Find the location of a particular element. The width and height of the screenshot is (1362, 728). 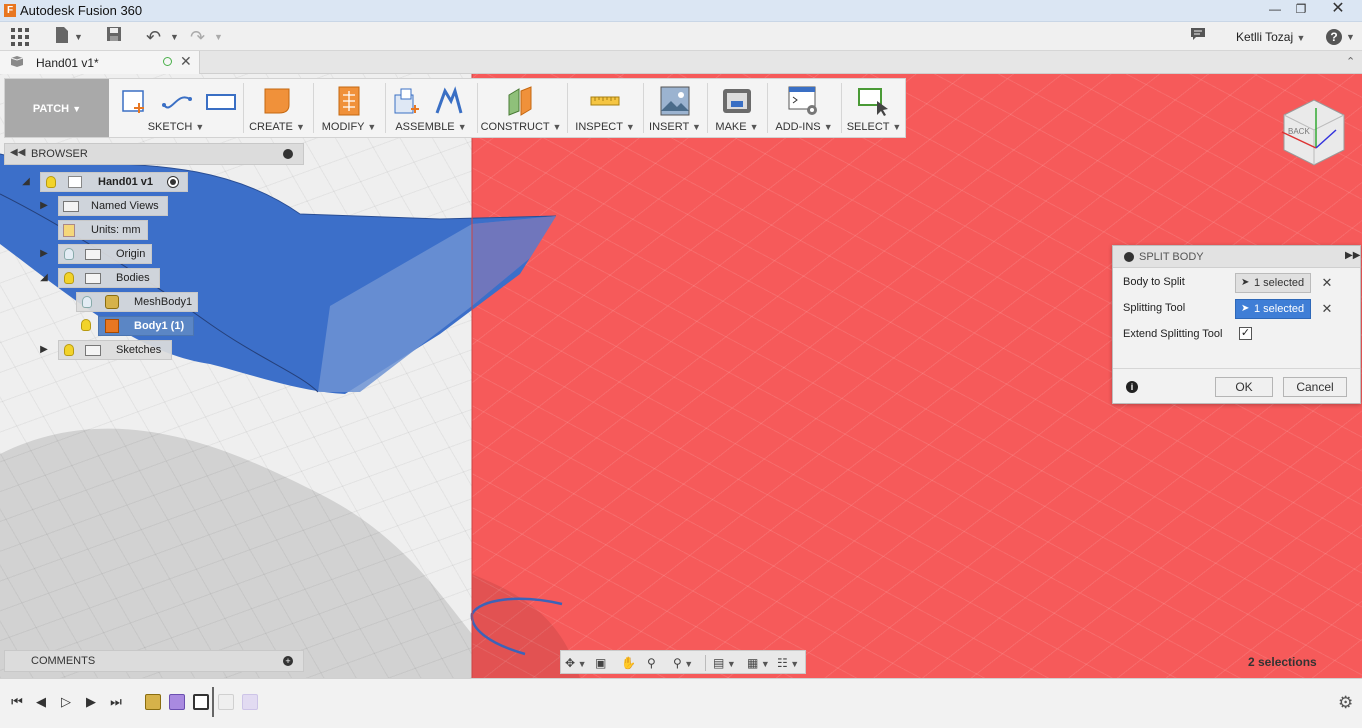

make-menu-label: MAKE ▼ is located at coordinates (737, 127).